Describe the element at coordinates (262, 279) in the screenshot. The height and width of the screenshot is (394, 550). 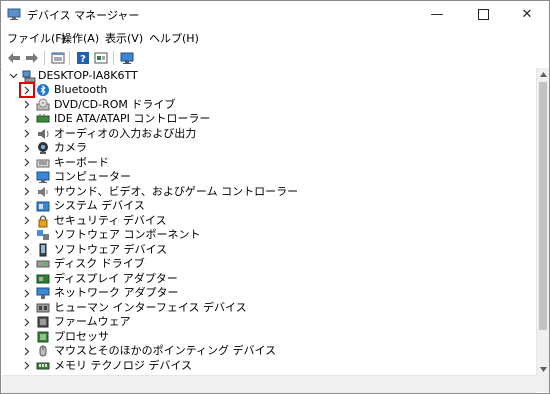
I see `tree-item-row: ディスプレイ アダプター` at that location.